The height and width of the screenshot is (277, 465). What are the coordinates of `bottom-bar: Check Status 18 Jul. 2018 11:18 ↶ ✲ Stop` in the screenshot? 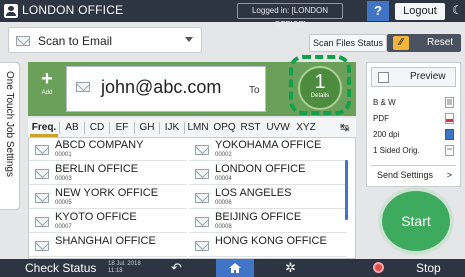 It's located at (232, 268).